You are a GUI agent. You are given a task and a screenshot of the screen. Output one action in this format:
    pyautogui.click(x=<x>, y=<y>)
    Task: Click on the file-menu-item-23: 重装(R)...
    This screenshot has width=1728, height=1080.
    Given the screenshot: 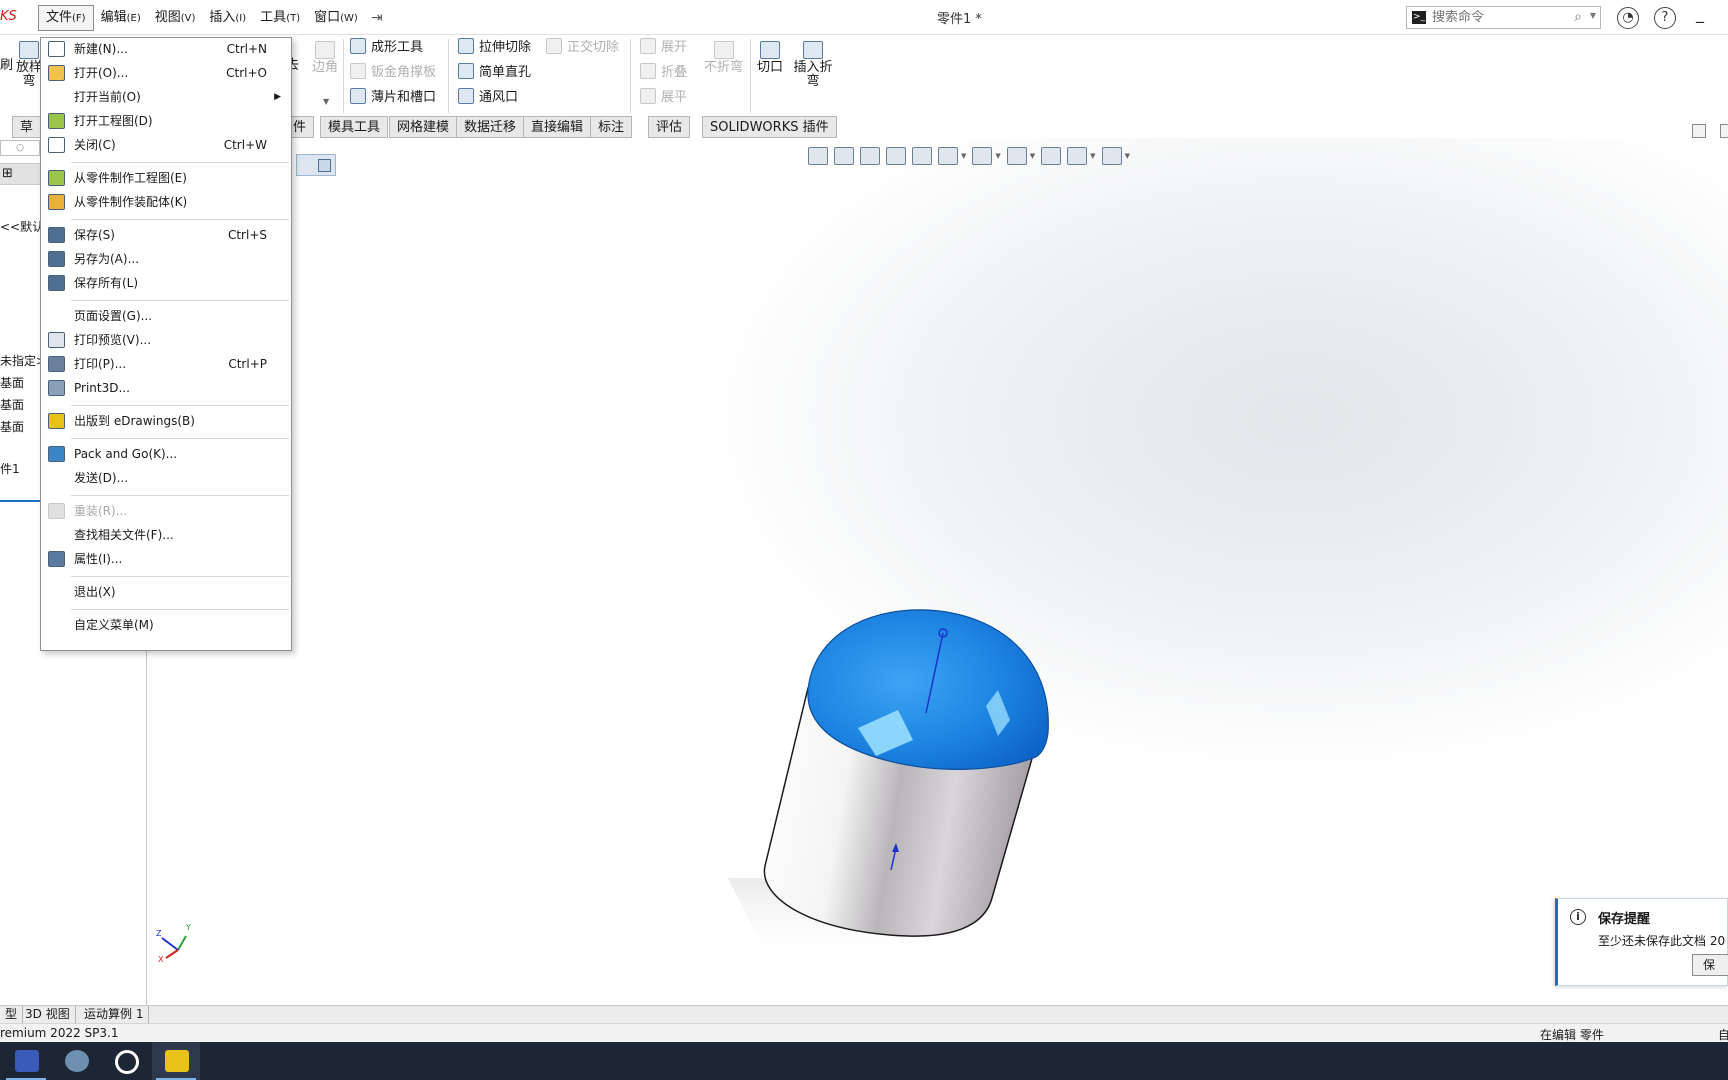 What is the action you would take?
    pyautogui.click(x=166, y=511)
    